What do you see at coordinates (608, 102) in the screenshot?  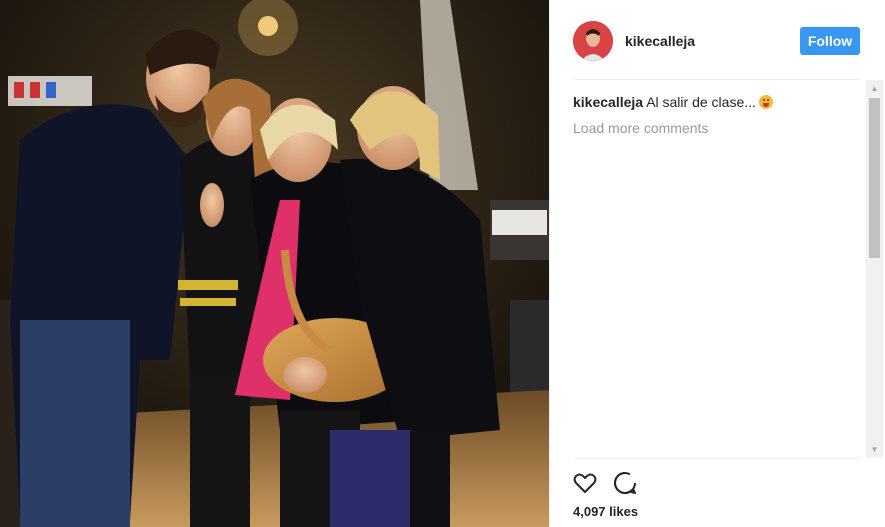 I see `caption-username-link: kikecalleja` at bounding box center [608, 102].